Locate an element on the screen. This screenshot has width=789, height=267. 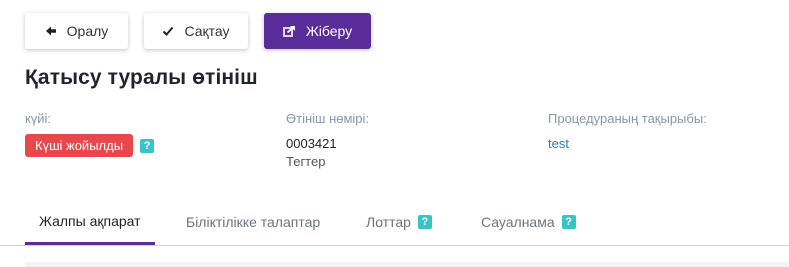
arrow-left-icon is located at coordinates (51, 31).